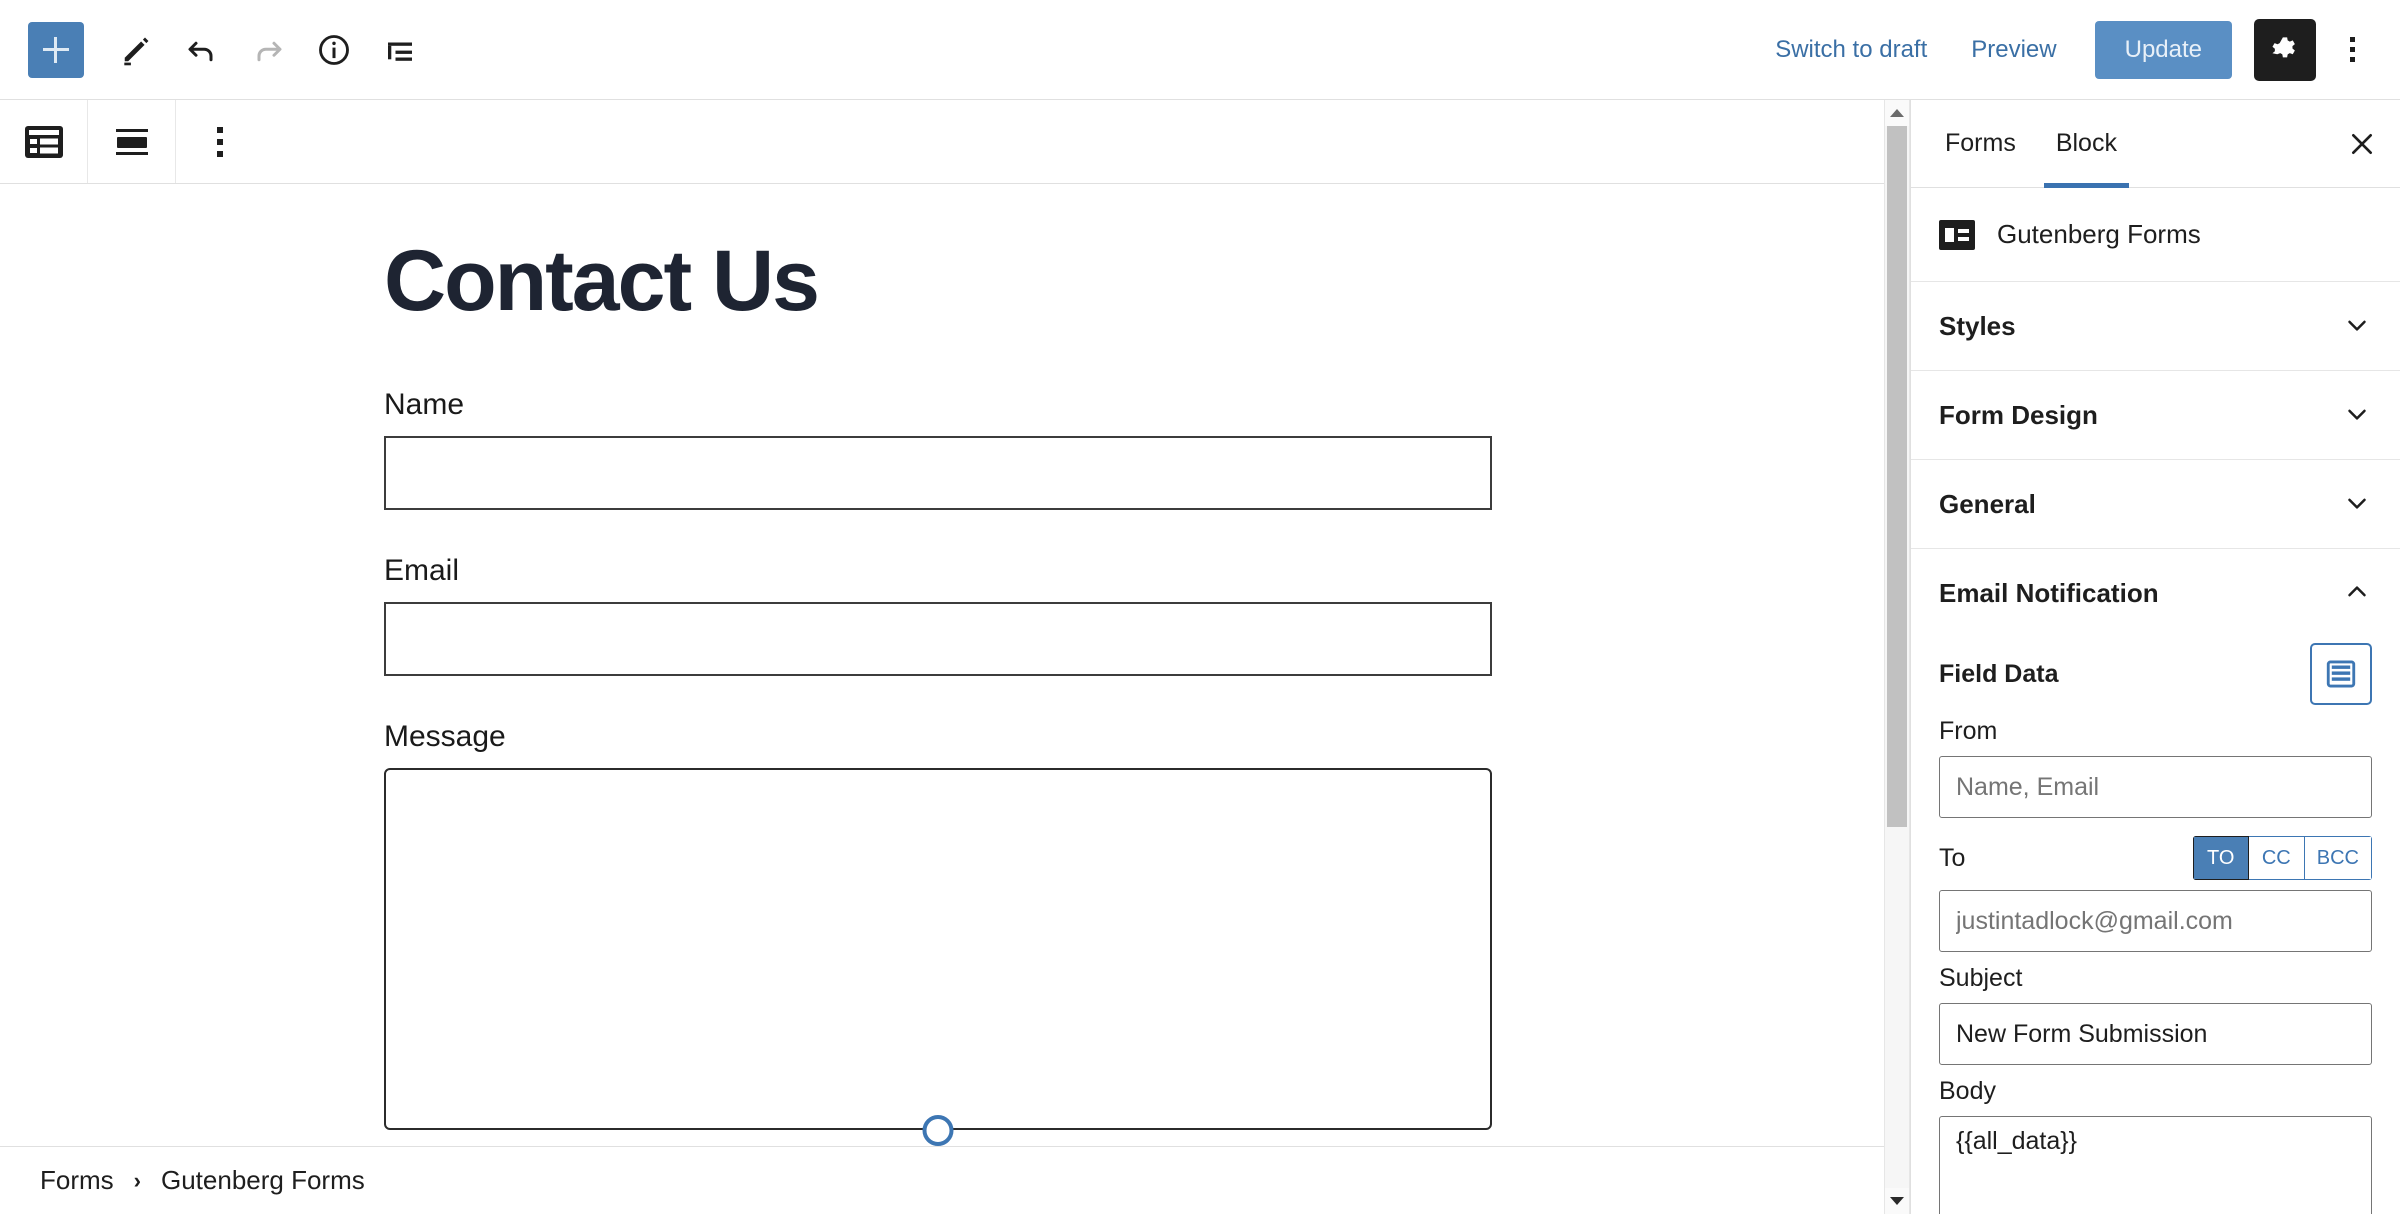  I want to click on panel-form-design: Form Design, so click(2155, 415).